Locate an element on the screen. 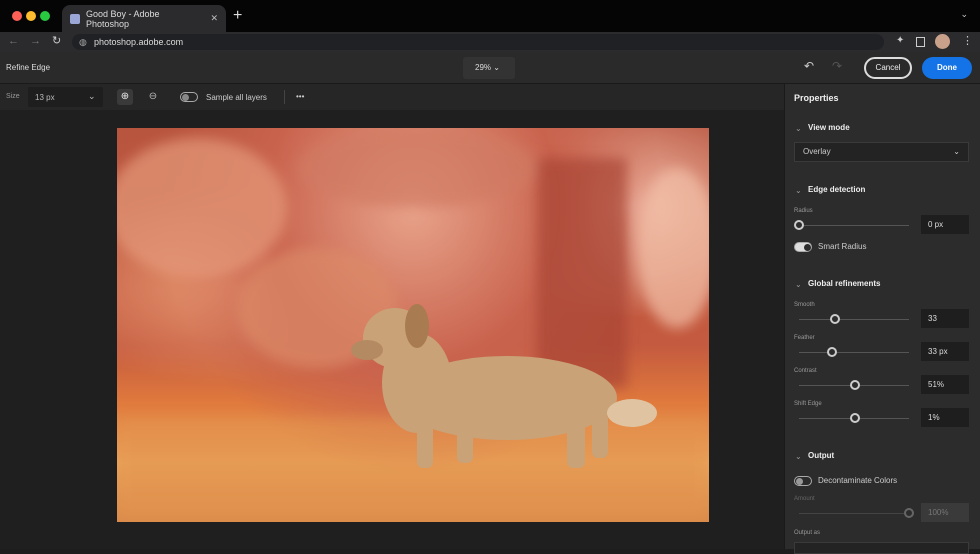  undo-icon: ↶ is located at coordinates (809, 66).